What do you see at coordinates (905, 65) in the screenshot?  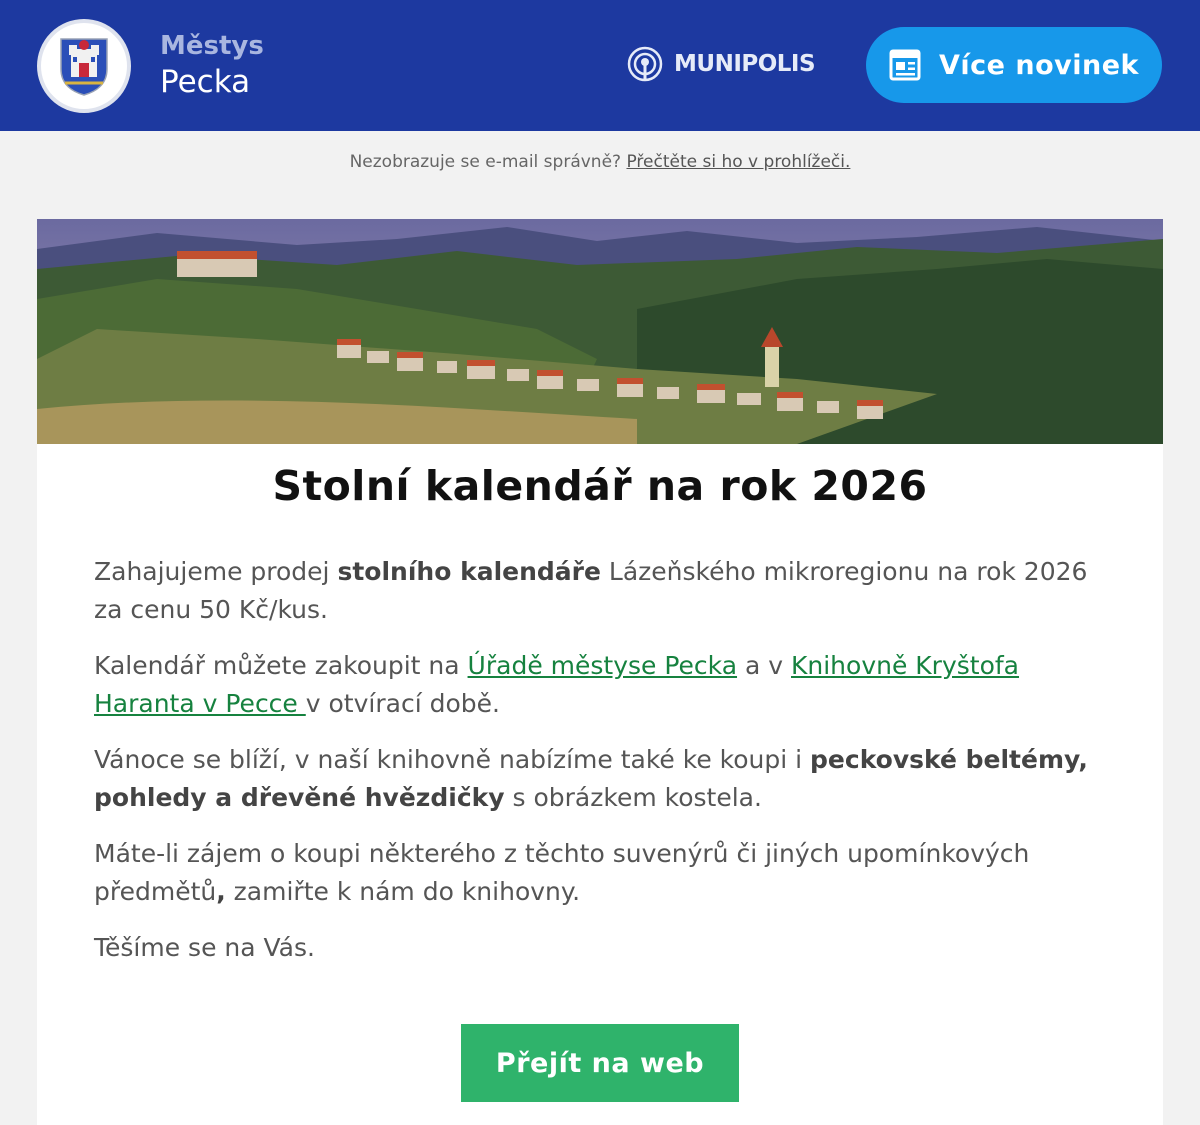 I see `newspaper-icon` at bounding box center [905, 65].